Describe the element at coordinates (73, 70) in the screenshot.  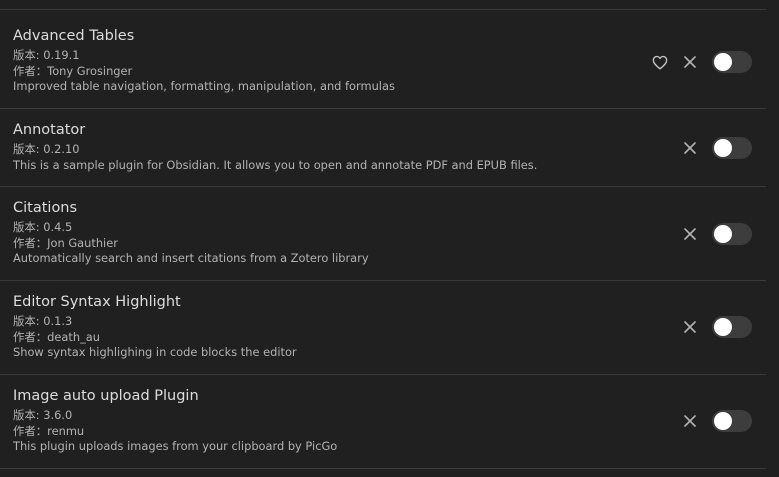
I see `plugin-author: 作者：Tony Grosinger` at that location.